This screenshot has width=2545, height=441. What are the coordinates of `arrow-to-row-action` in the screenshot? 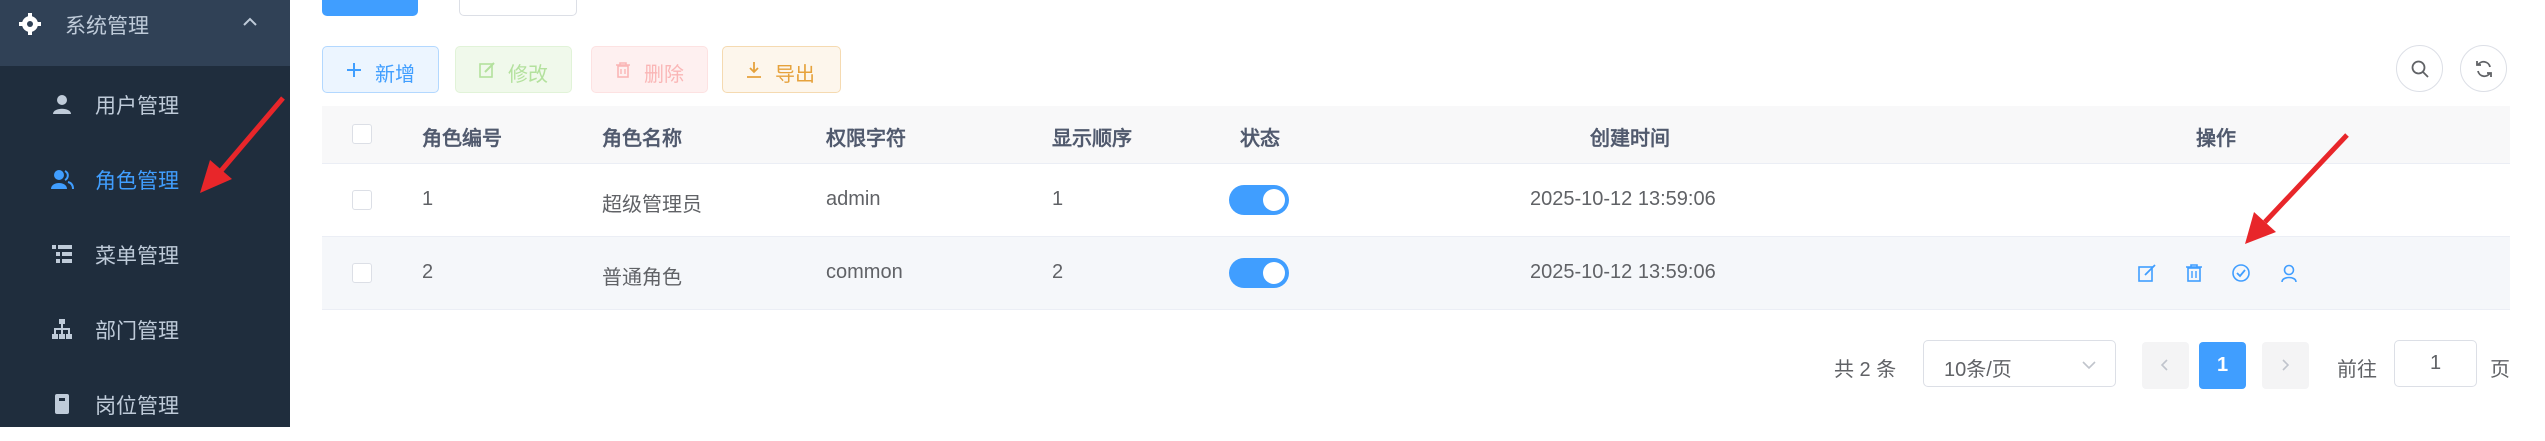 It's located at (2297, 188).